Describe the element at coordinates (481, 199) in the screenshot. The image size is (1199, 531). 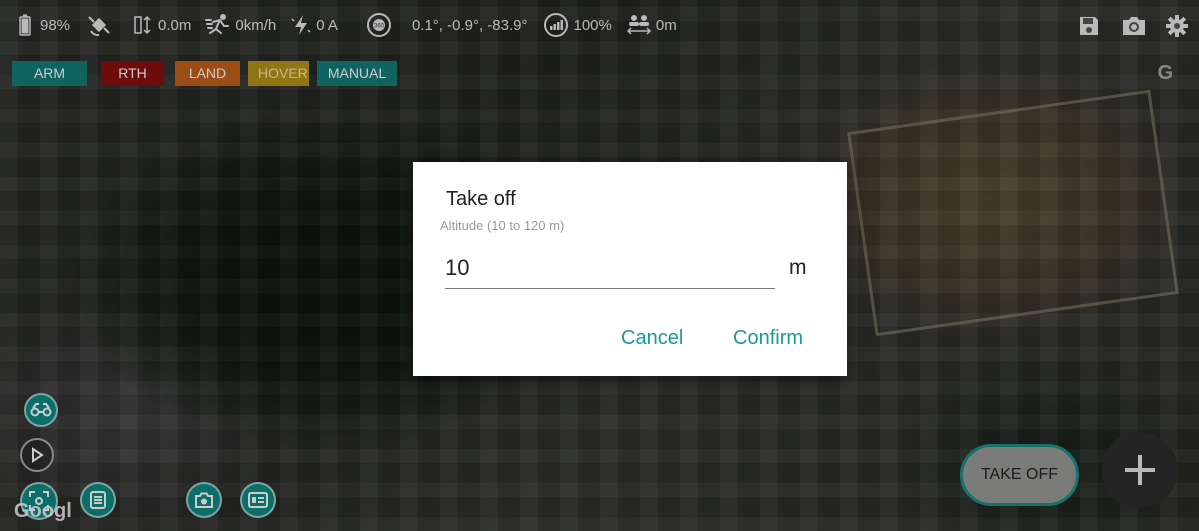
I see `dialog-title: Take off` at that location.